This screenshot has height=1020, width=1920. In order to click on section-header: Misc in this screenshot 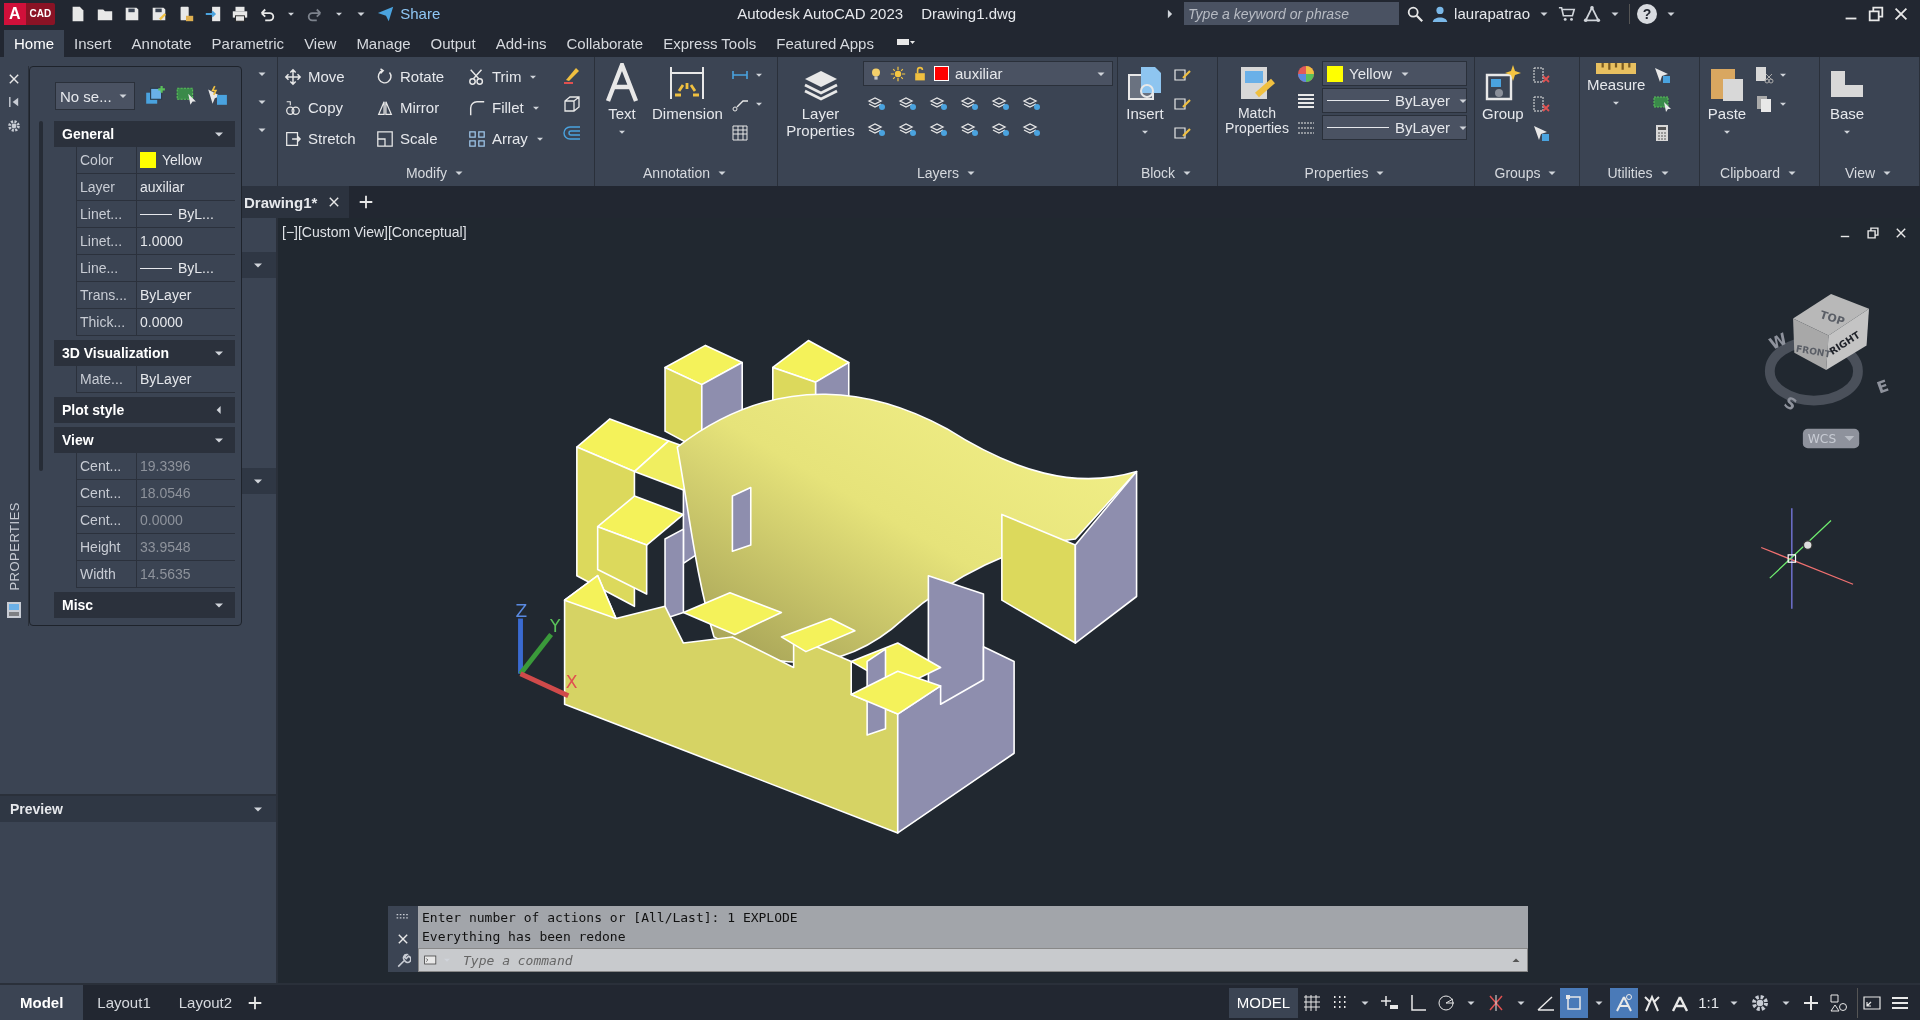, I will do `click(144, 605)`.